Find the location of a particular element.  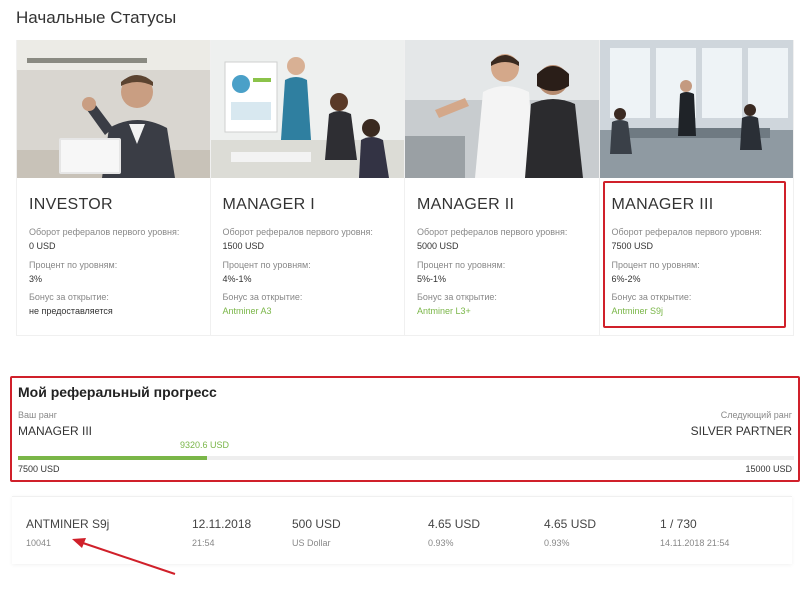

percent-value: 5%-1% is located at coordinates (432, 279).